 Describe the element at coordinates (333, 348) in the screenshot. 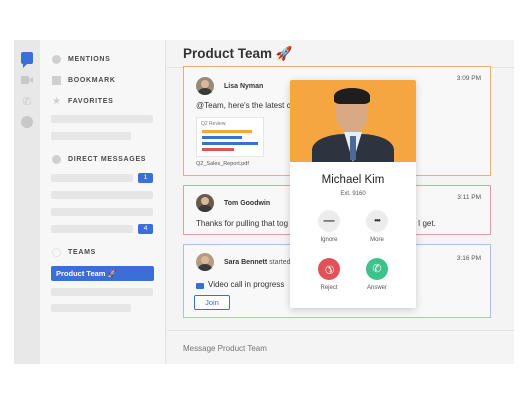

I see `message-input` at that location.